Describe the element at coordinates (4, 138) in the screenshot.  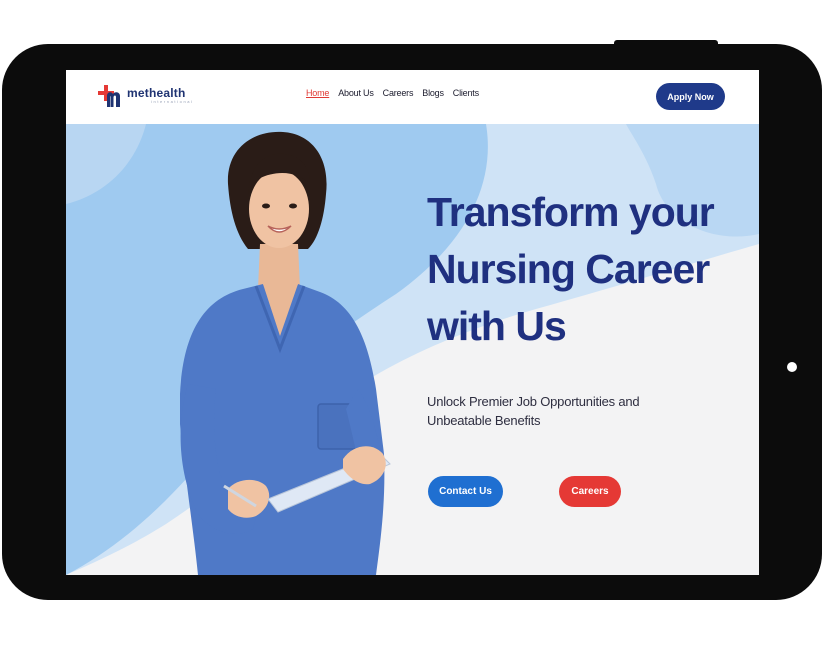
I see `tablet-side-button` at that location.